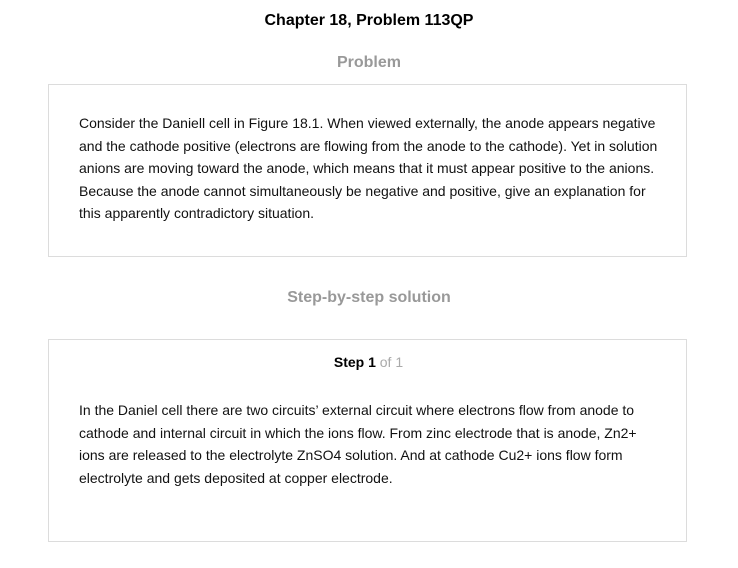 This screenshot has height=568, width=738. Describe the element at coordinates (354, 362) in the screenshot. I see `step-number: Step 1` at that location.